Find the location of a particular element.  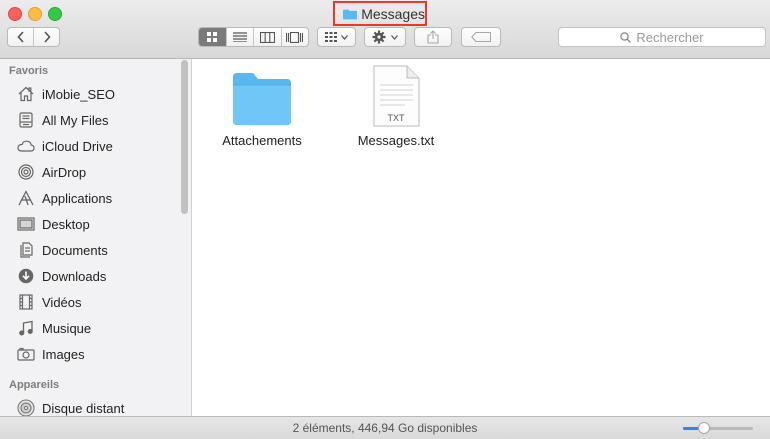

sidebar-item-label: All My Files is located at coordinates (75, 120).